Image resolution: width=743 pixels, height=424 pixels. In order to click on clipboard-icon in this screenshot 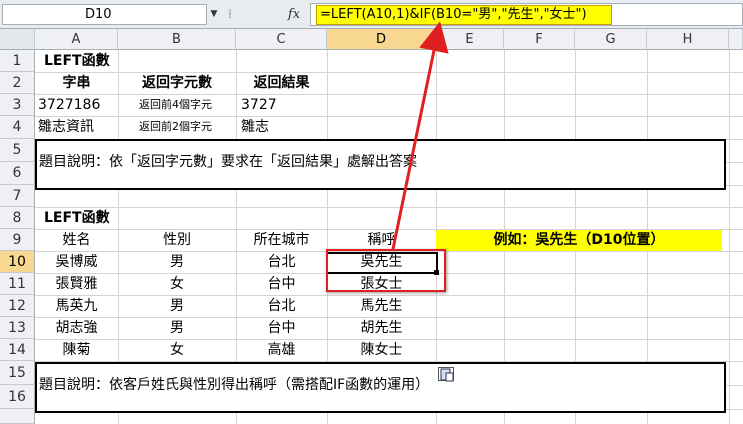, I will do `click(447, 375)`.